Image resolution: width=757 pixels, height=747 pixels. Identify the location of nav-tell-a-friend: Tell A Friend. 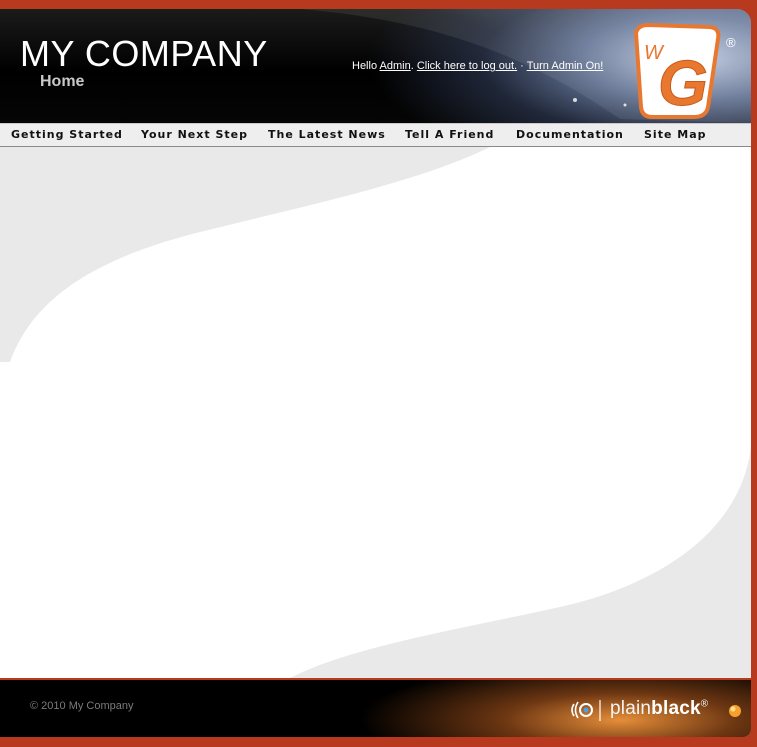
(449, 134).